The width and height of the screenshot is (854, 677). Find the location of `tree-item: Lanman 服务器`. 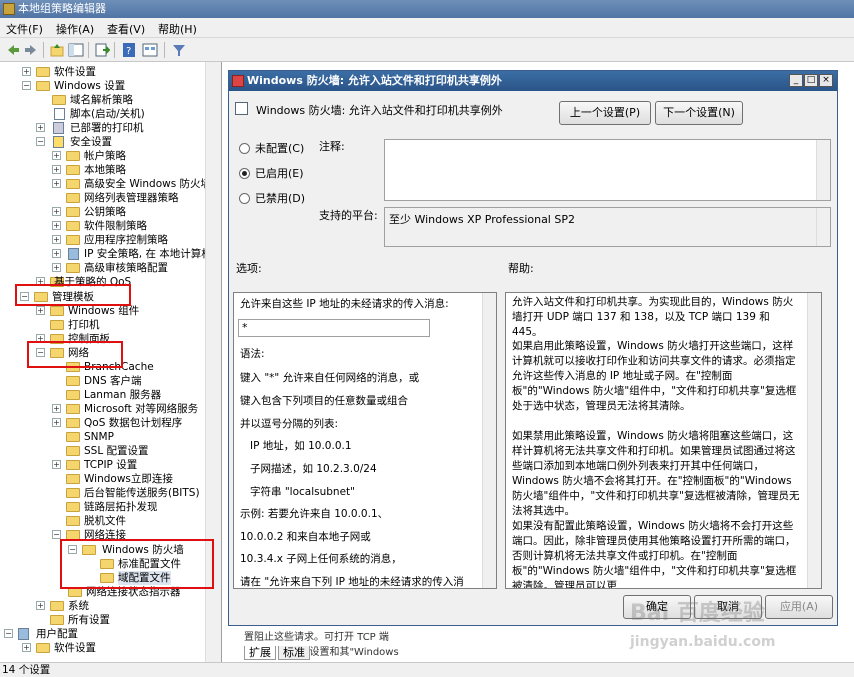

tree-item: Lanman 服务器 is located at coordinates (136, 395).